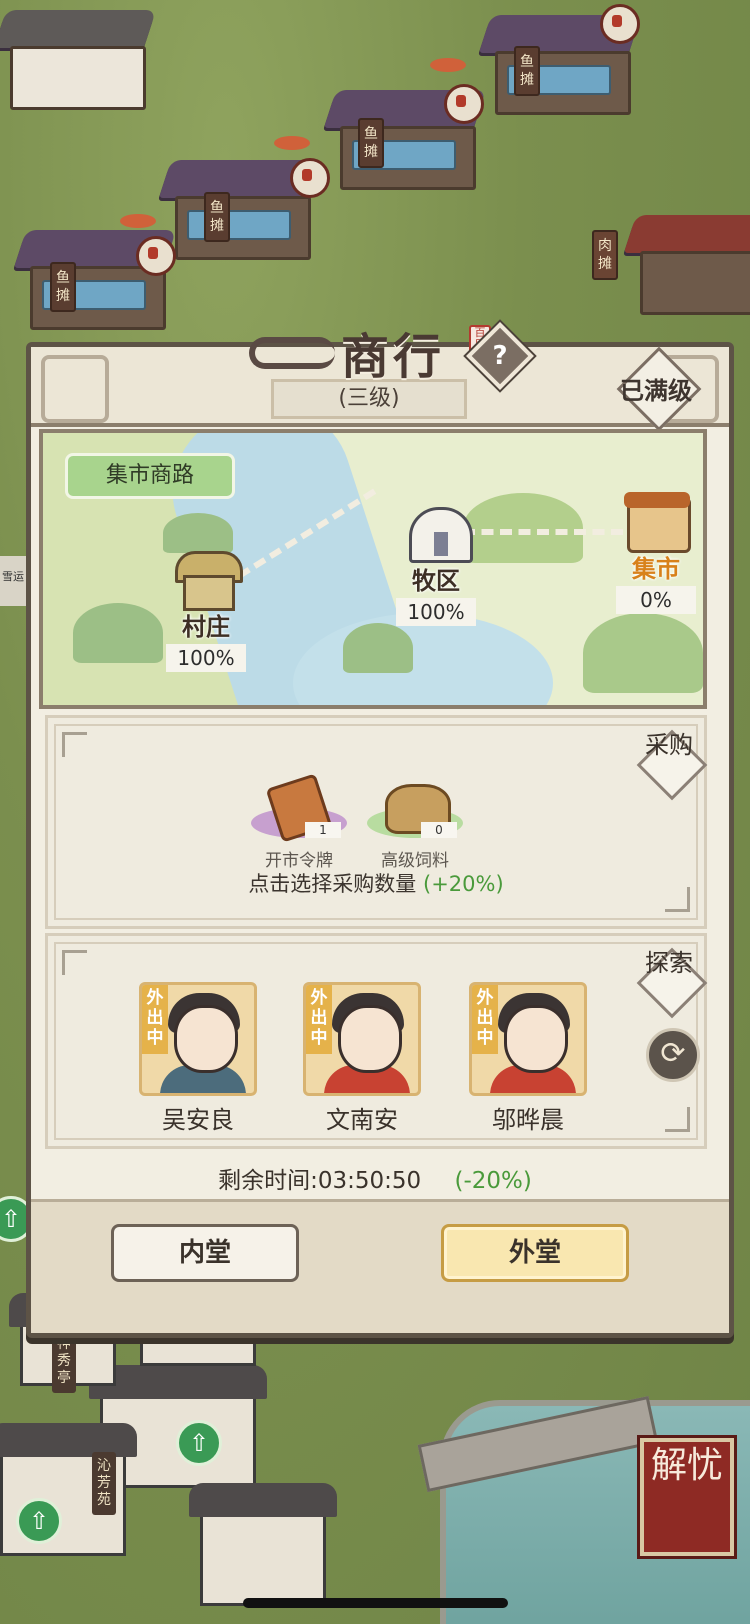 The height and width of the screenshot is (1624, 750). What do you see at coordinates (206, 611) in the screenshot?
I see `node-village: 村庄 100%` at bounding box center [206, 611].